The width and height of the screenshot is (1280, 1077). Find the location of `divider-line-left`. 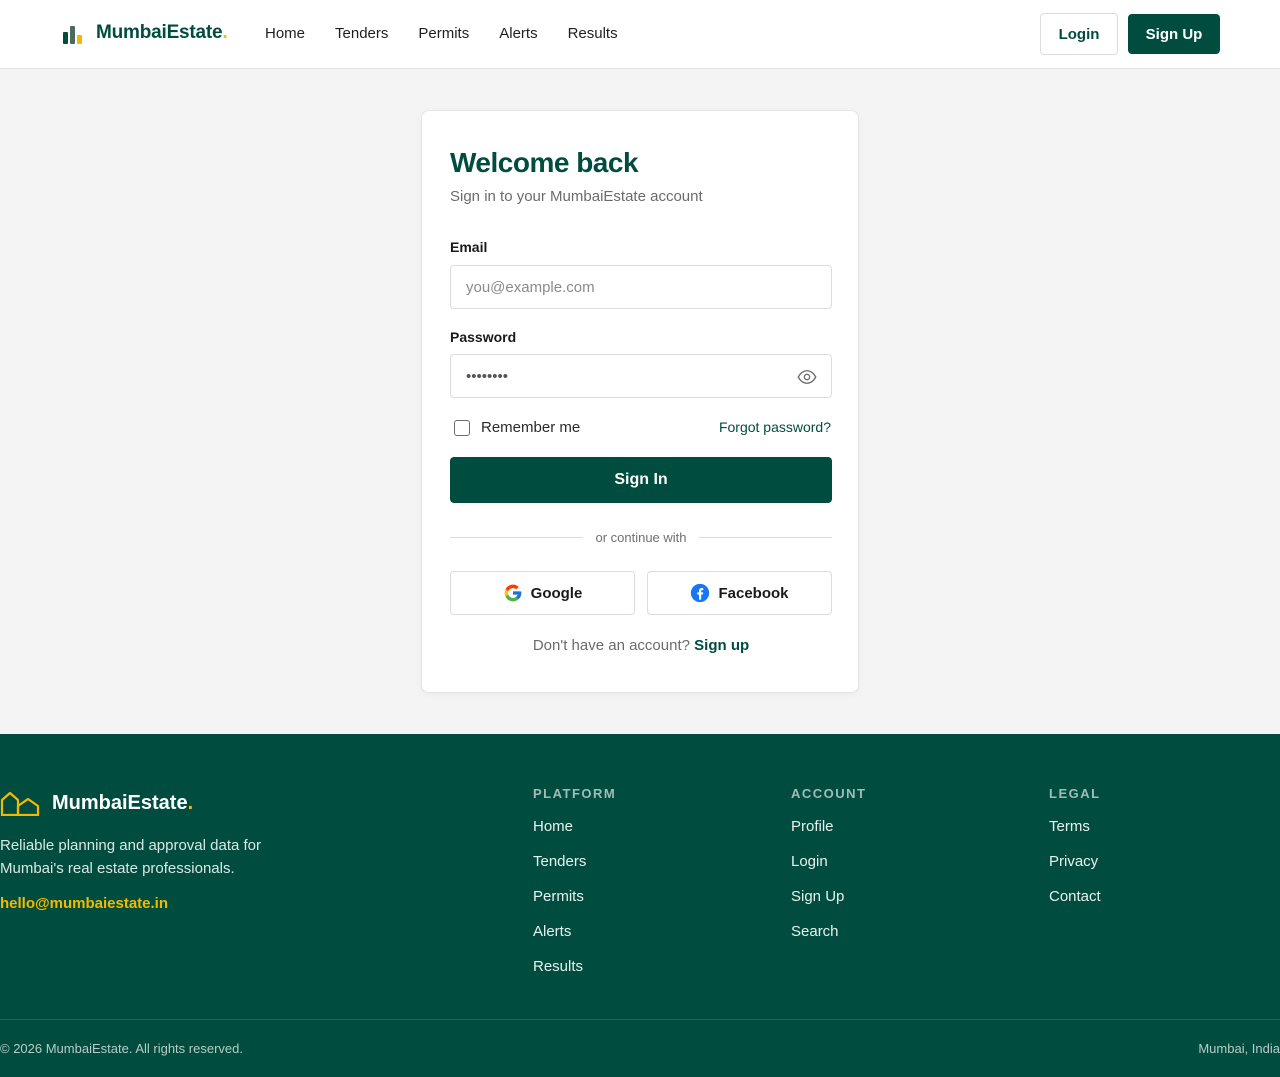

divider-line-left is located at coordinates (517, 537).